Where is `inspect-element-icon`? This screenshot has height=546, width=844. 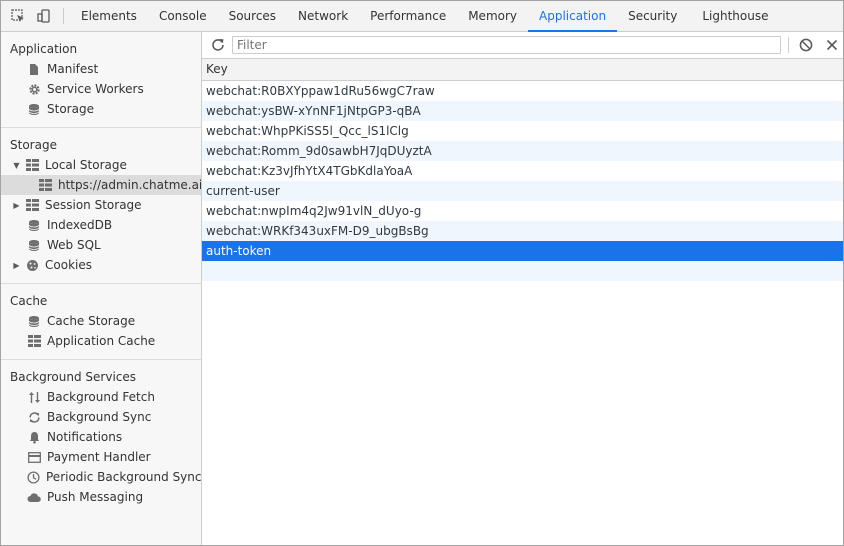
inspect-element-icon is located at coordinates (18, 16).